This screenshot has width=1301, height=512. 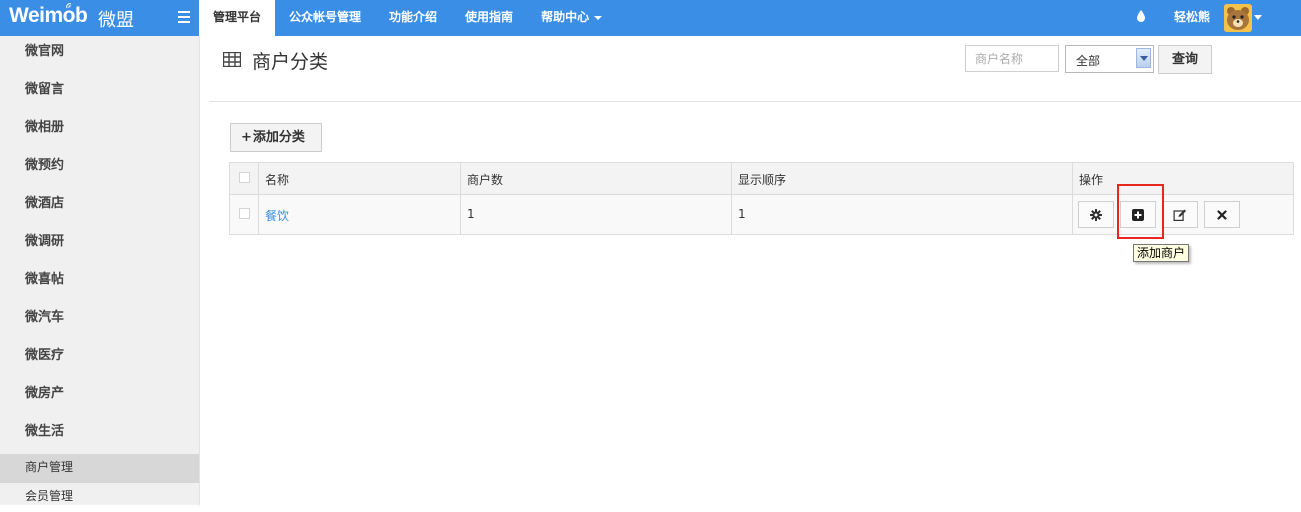 I want to click on sidebar-subitem-member-management: 会员管理, so click(x=99, y=497).